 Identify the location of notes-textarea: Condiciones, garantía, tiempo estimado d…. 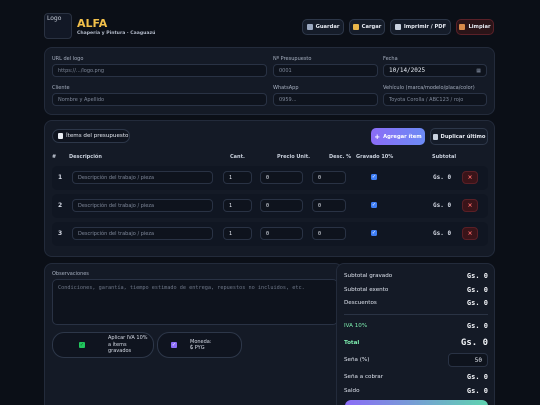
(195, 302).